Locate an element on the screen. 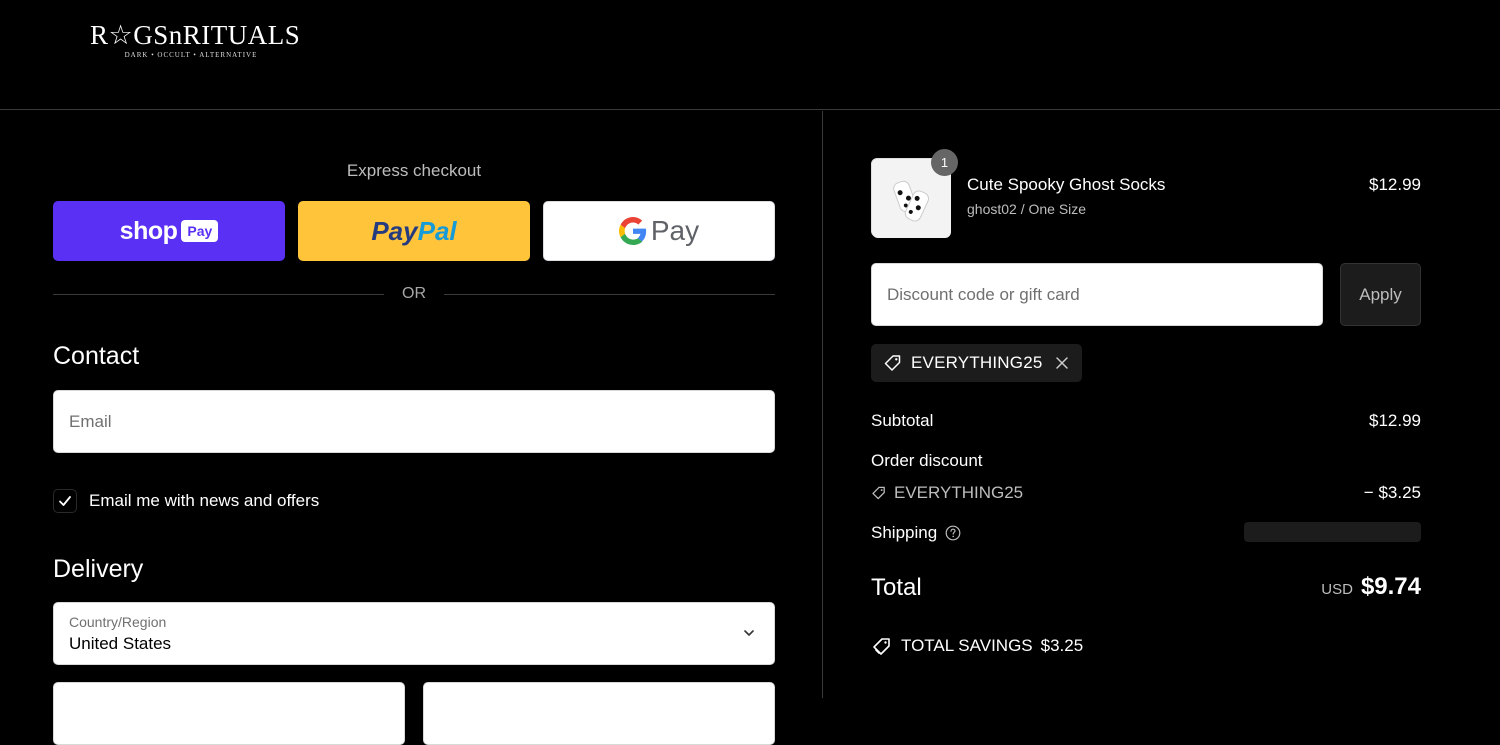  applied-code-text: EVERYTHING25 is located at coordinates (977, 362).